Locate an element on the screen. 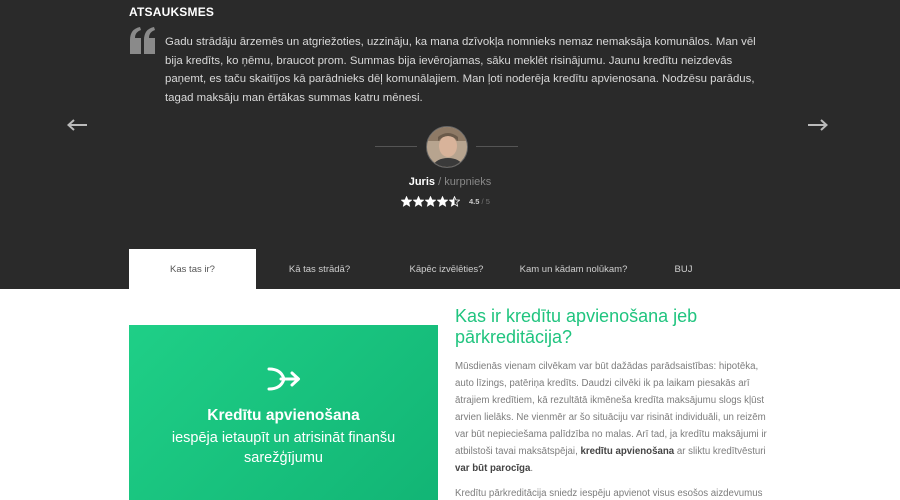 The height and width of the screenshot is (500, 900). author-name: Juris is located at coordinates (422, 182).